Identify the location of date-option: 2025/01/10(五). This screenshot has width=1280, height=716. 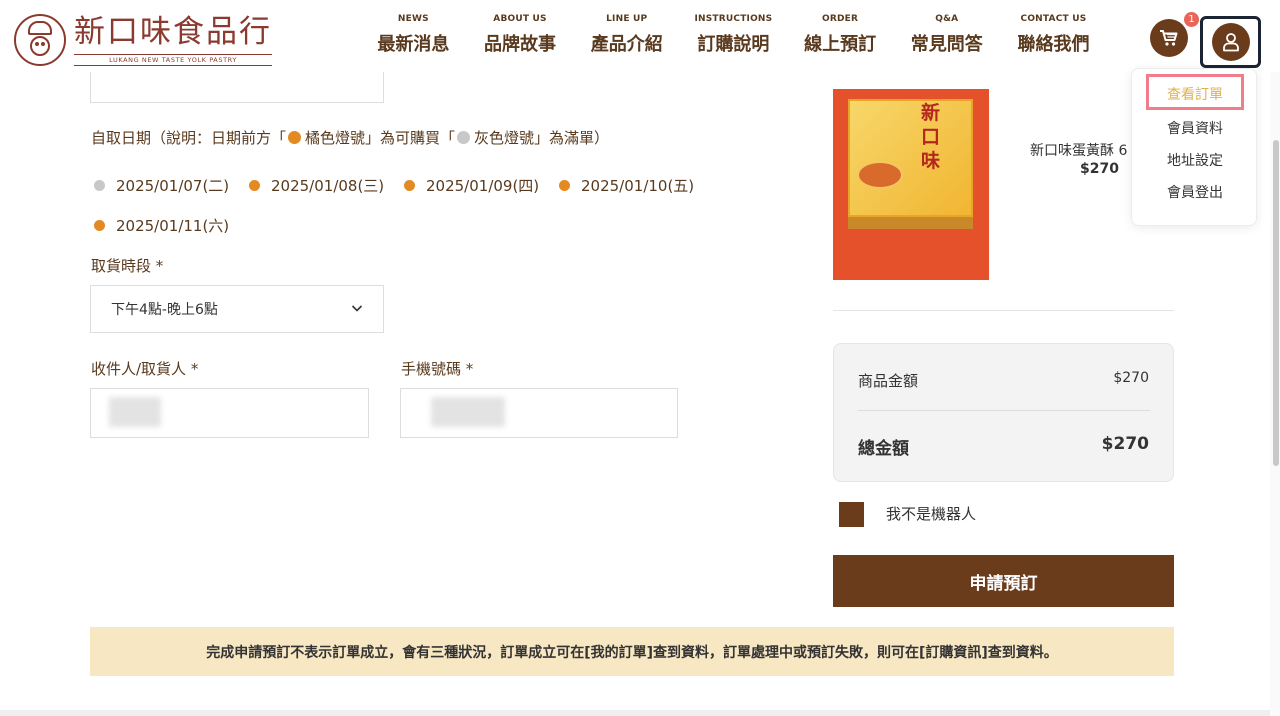
(626, 185).